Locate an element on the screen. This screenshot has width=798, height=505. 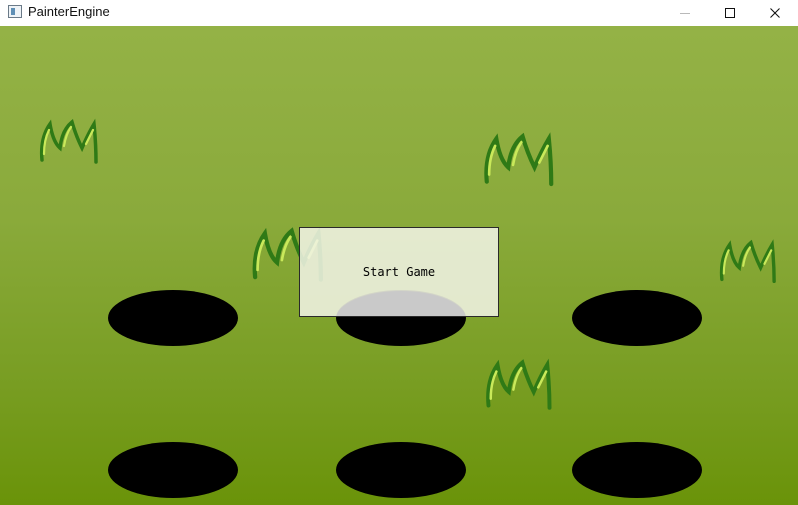
minimize-button is located at coordinates (685, 13).